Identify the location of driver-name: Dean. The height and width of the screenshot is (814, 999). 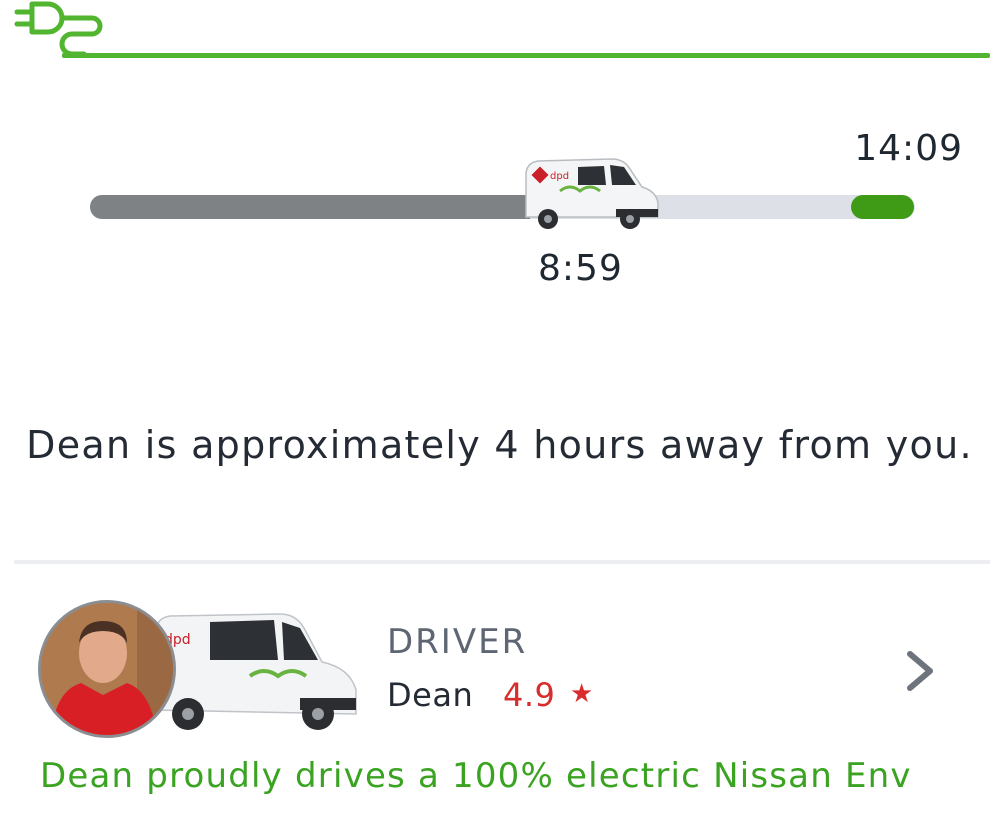
(430, 695).